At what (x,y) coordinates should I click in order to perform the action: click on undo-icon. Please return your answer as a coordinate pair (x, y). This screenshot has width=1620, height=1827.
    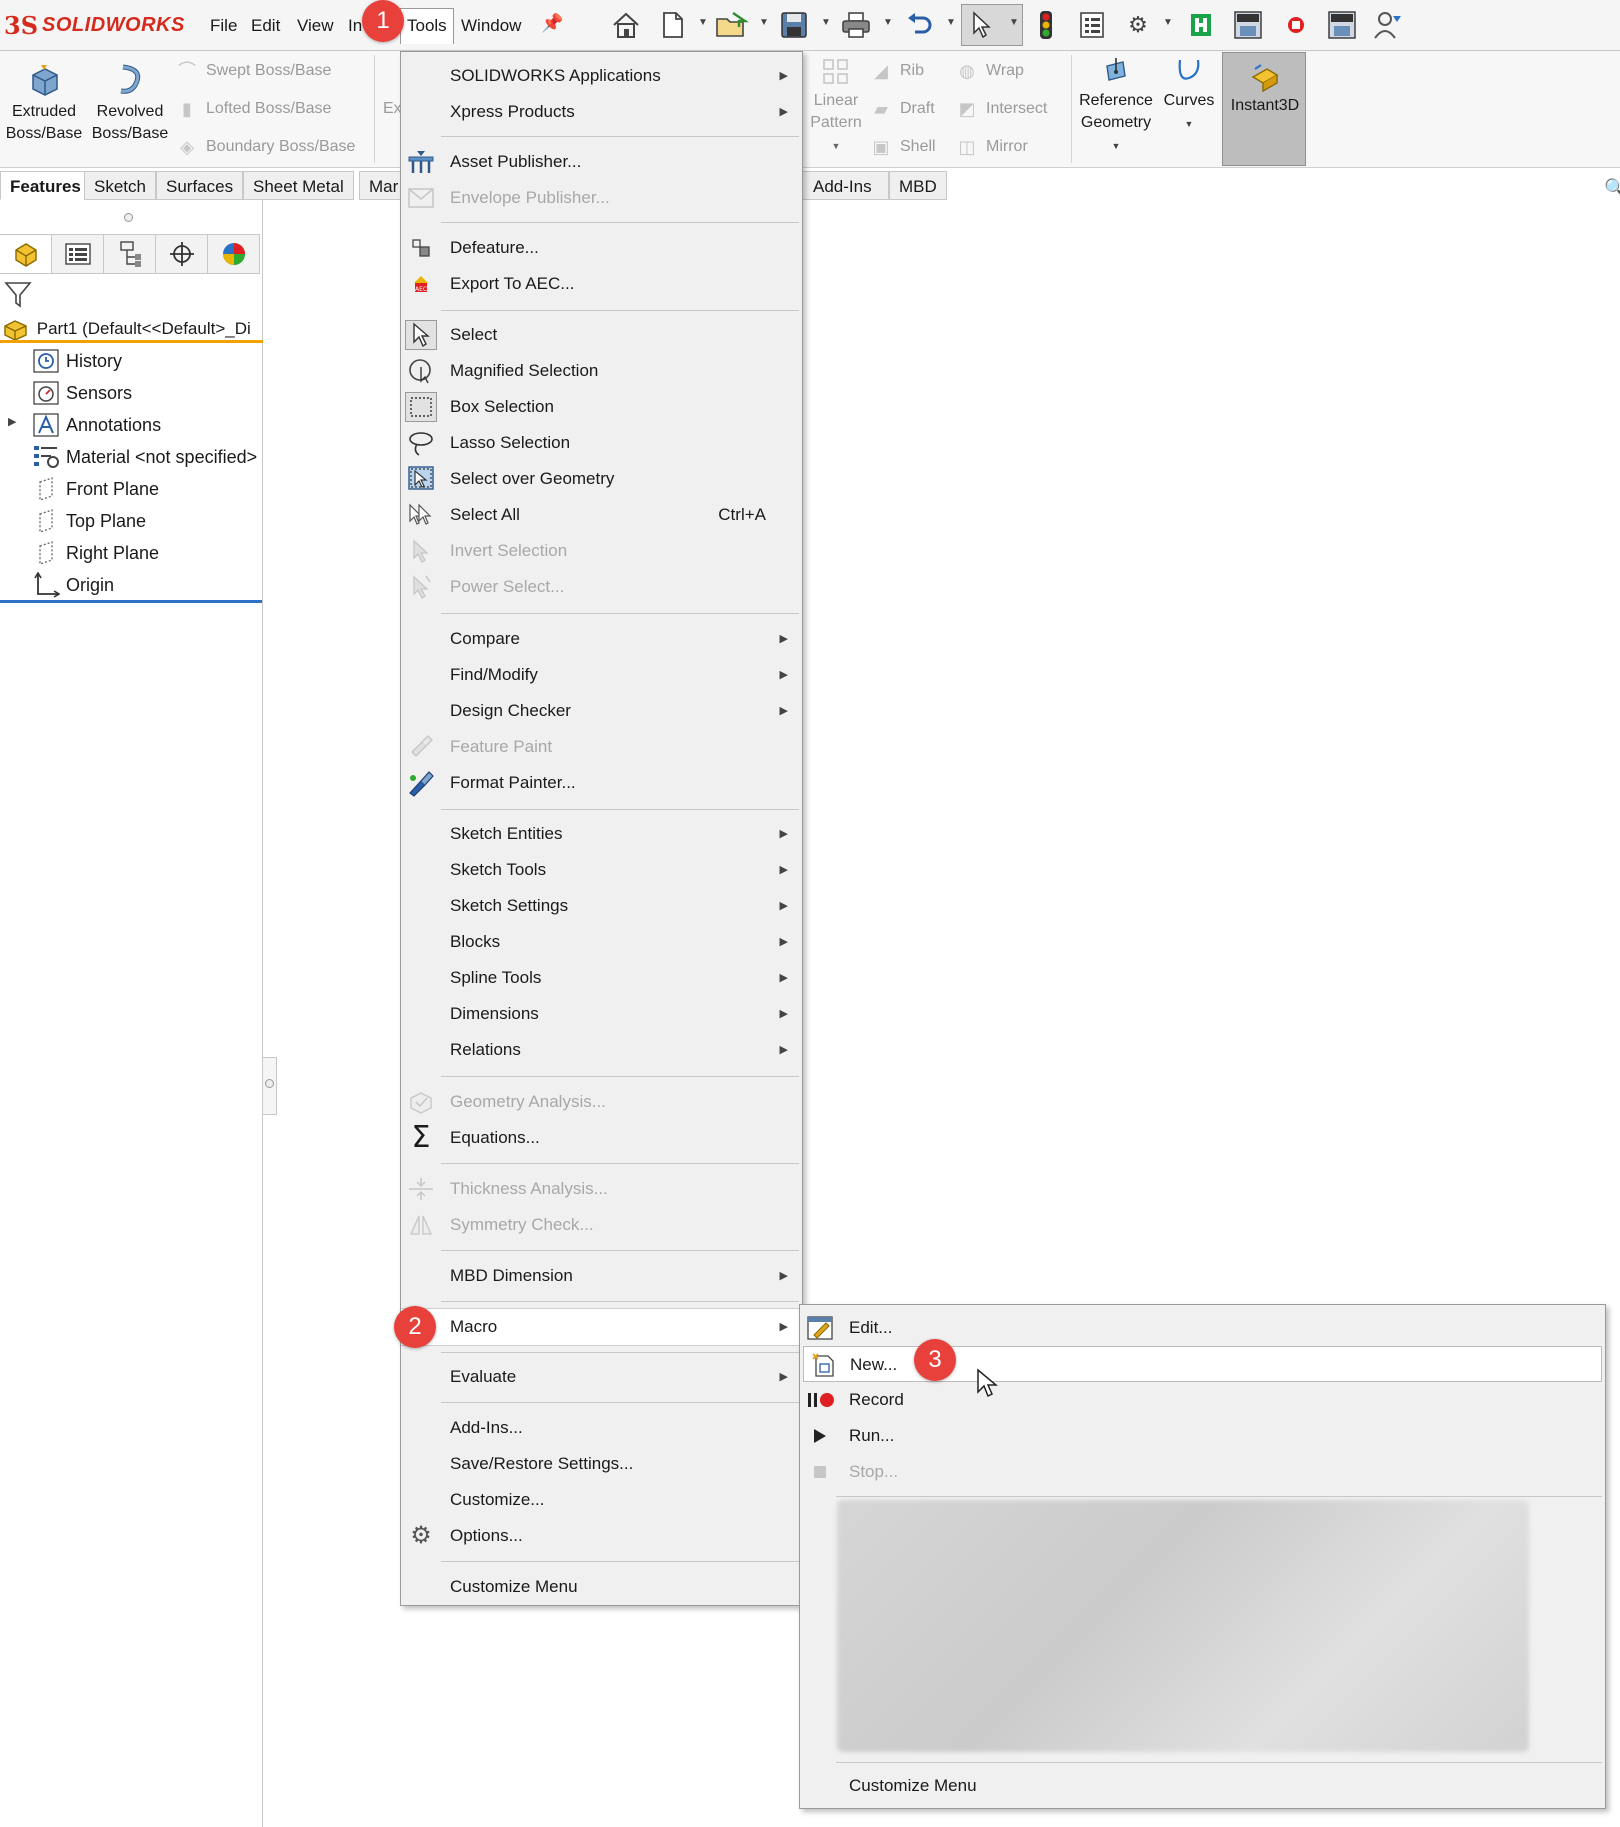
    Looking at the image, I should click on (919, 25).